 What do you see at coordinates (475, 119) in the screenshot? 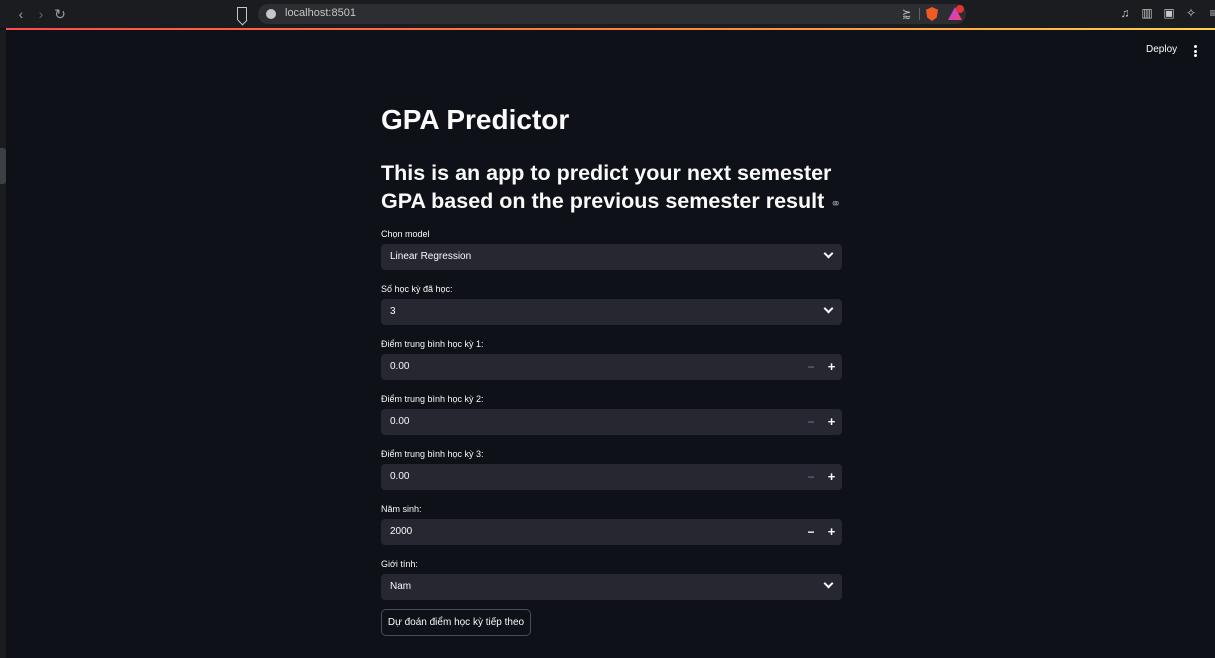
I see `page-title: GPA Predictor` at bounding box center [475, 119].